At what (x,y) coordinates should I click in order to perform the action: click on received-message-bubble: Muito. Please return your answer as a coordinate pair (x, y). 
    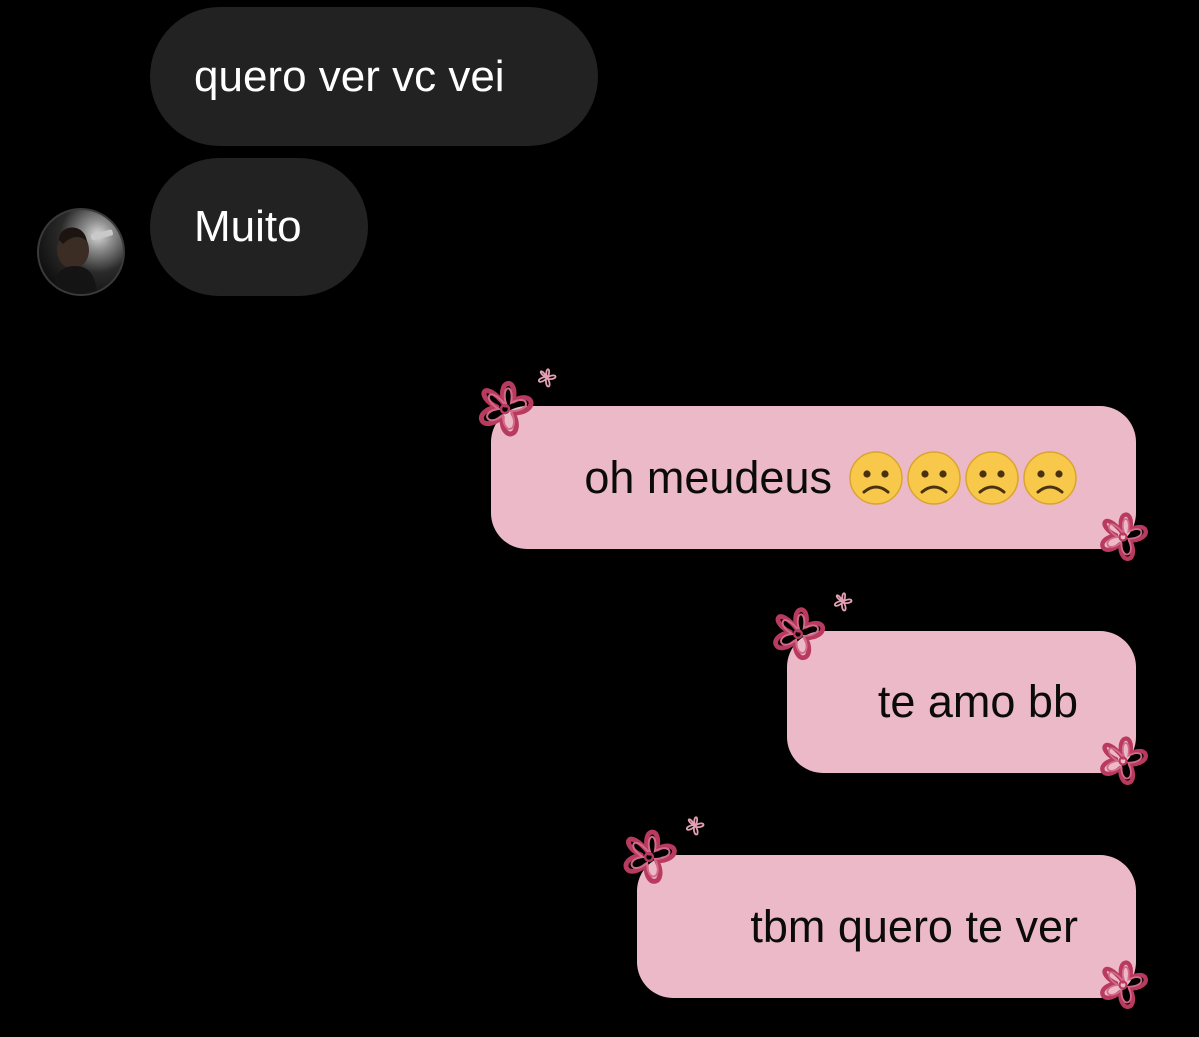
    Looking at the image, I should click on (259, 227).